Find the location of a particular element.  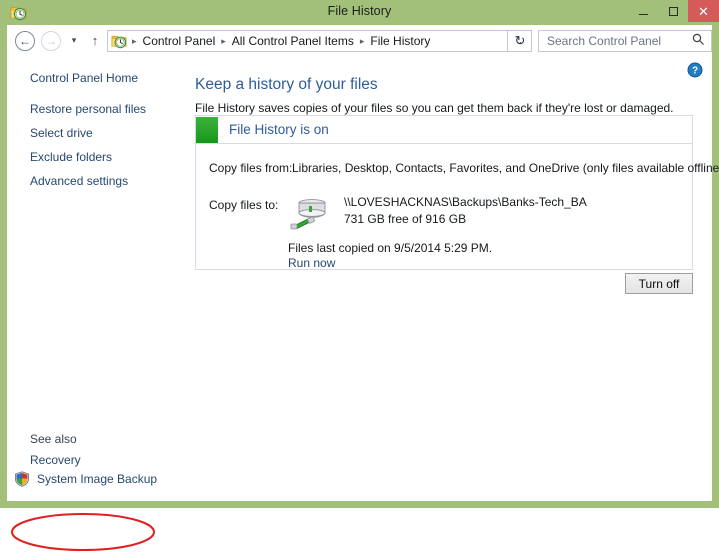

recent-locations-button: ▾ is located at coordinates (74, 40).